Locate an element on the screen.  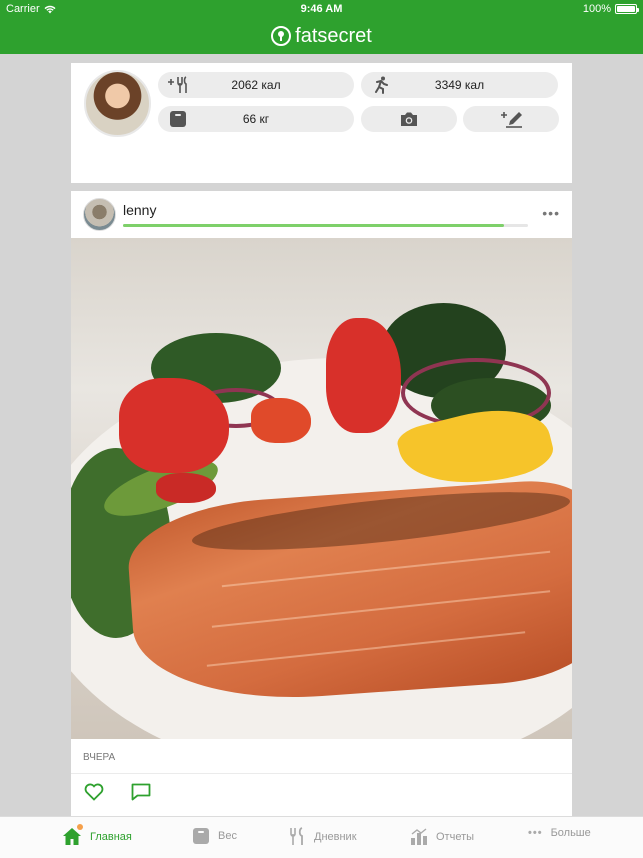
comment-button is located at coordinates (141, 794).